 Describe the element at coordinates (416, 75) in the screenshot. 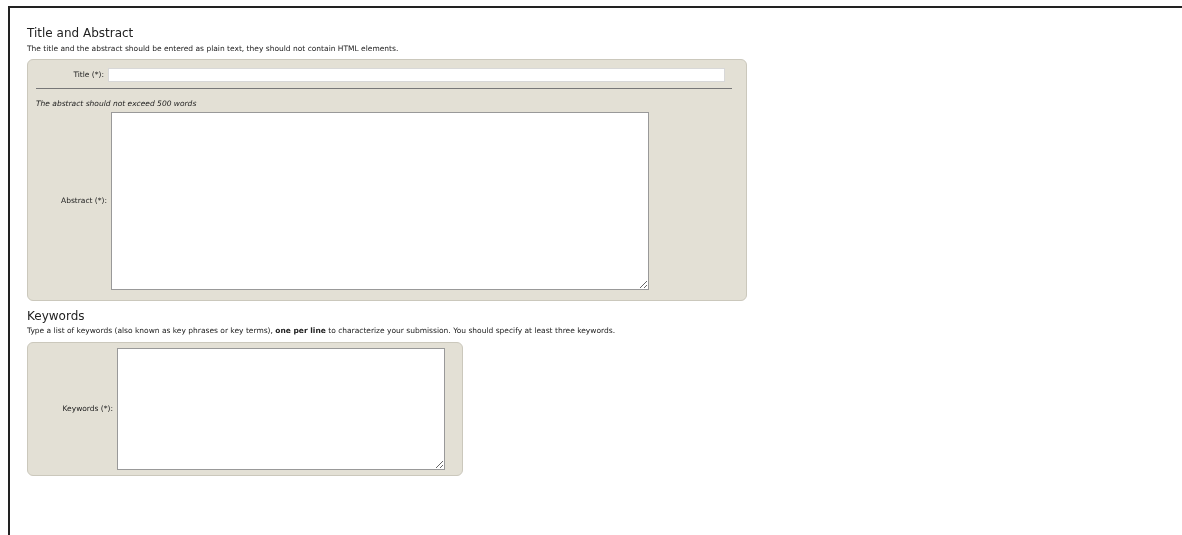

I see `title-input-field` at that location.